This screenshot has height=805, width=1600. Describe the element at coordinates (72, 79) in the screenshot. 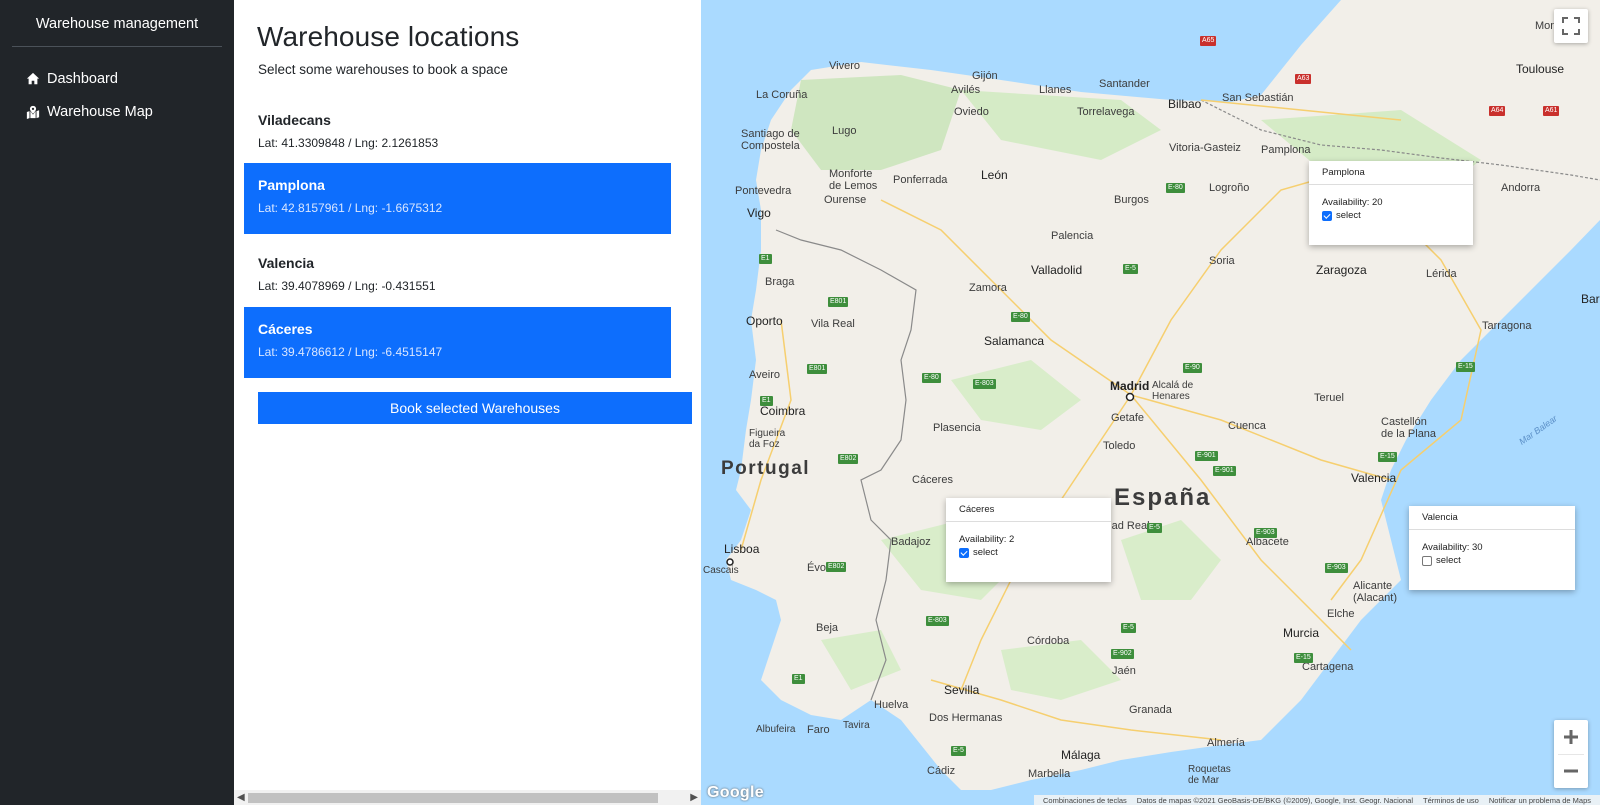

I see `sidebar-item-dashboard: Dashboard` at that location.